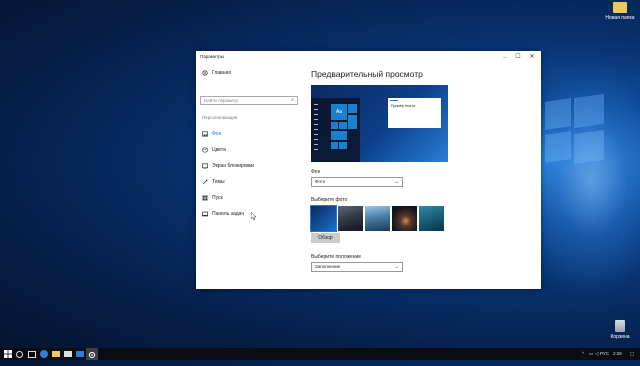 The width and height of the screenshot is (640, 366). Describe the element at coordinates (604, 353) in the screenshot. I see `language-indicator: РУС` at that location.